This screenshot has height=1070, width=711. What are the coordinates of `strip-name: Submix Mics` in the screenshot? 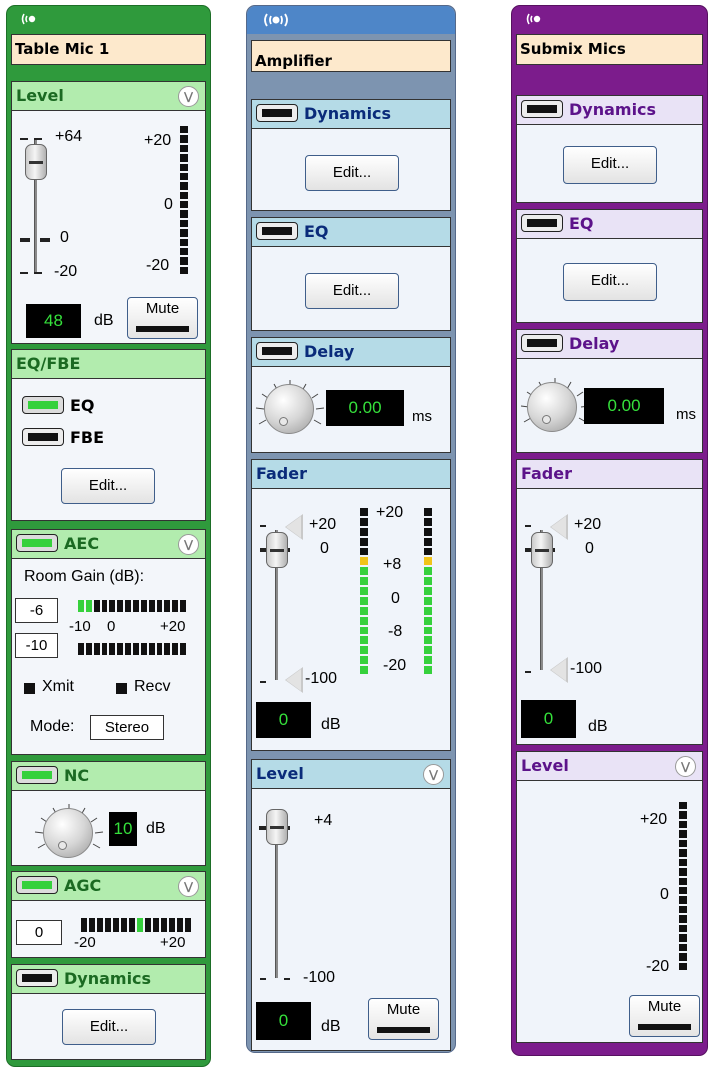 It's located at (609, 49).